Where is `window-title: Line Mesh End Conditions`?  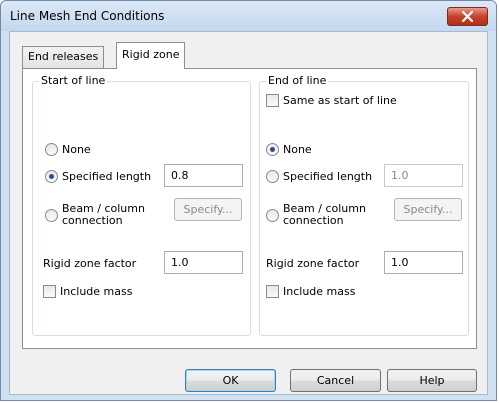 window-title: Line Mesh End Conditions is located at coordinates (87, 16).